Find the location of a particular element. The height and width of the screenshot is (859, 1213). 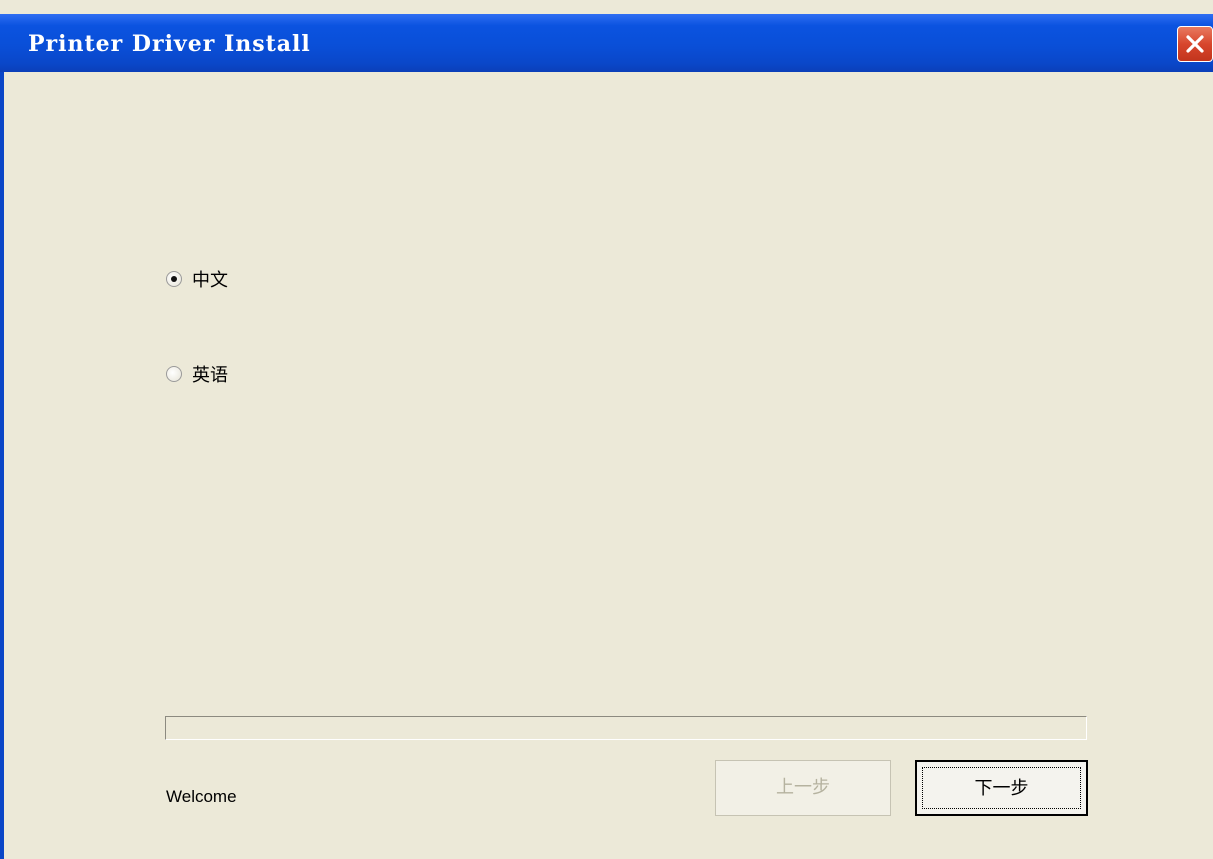

window-left-border is located at coordinates (2, 465).